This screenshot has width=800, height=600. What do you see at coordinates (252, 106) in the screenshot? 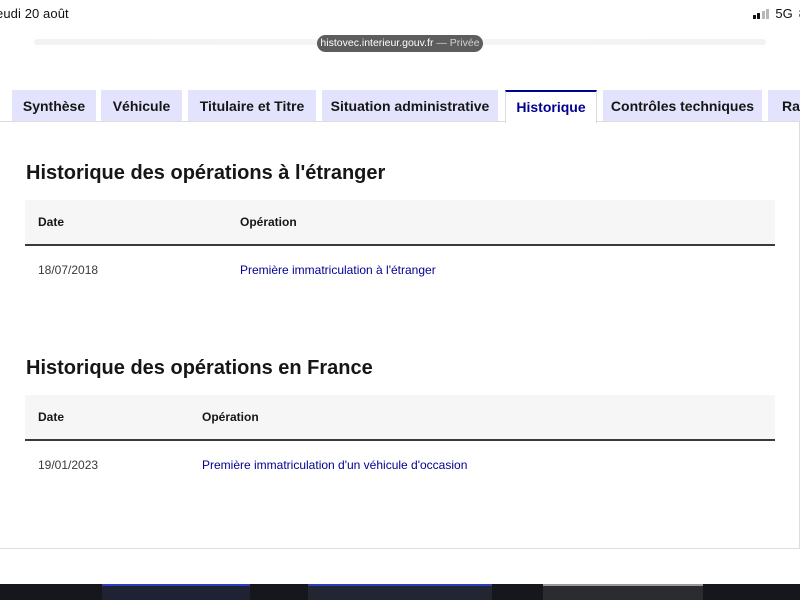
I see `tab-titulaire-et-titre: Titulaire et Titre` at bounding box center [252, 106].